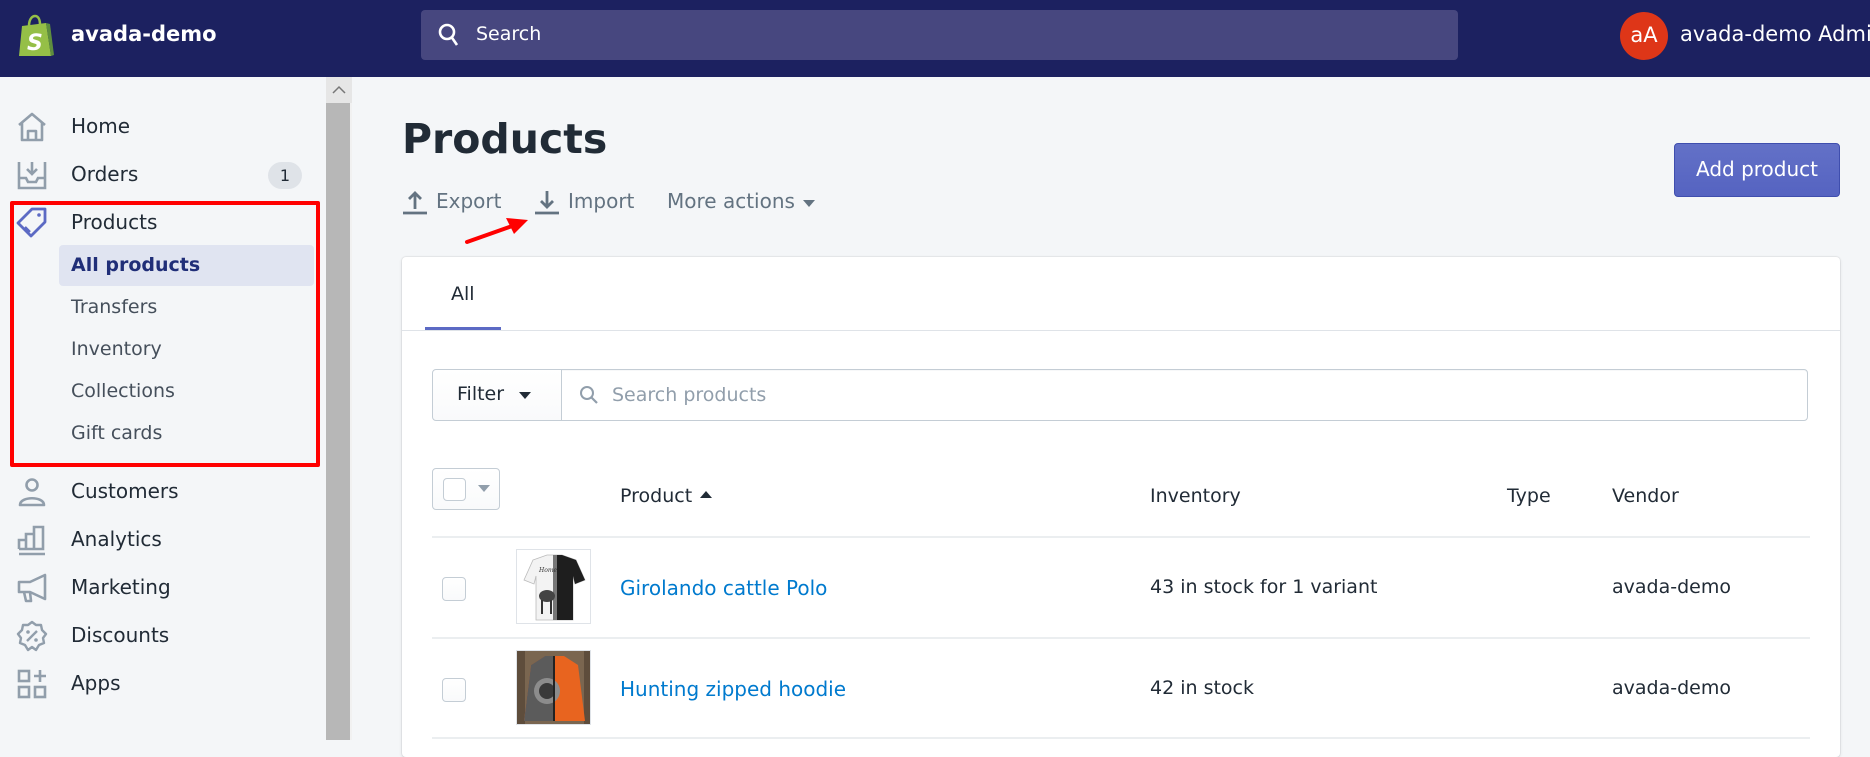  Describe the element at coordinates (731, 201) in the screenshot. I see `more-actions-label: More actions` at that location.